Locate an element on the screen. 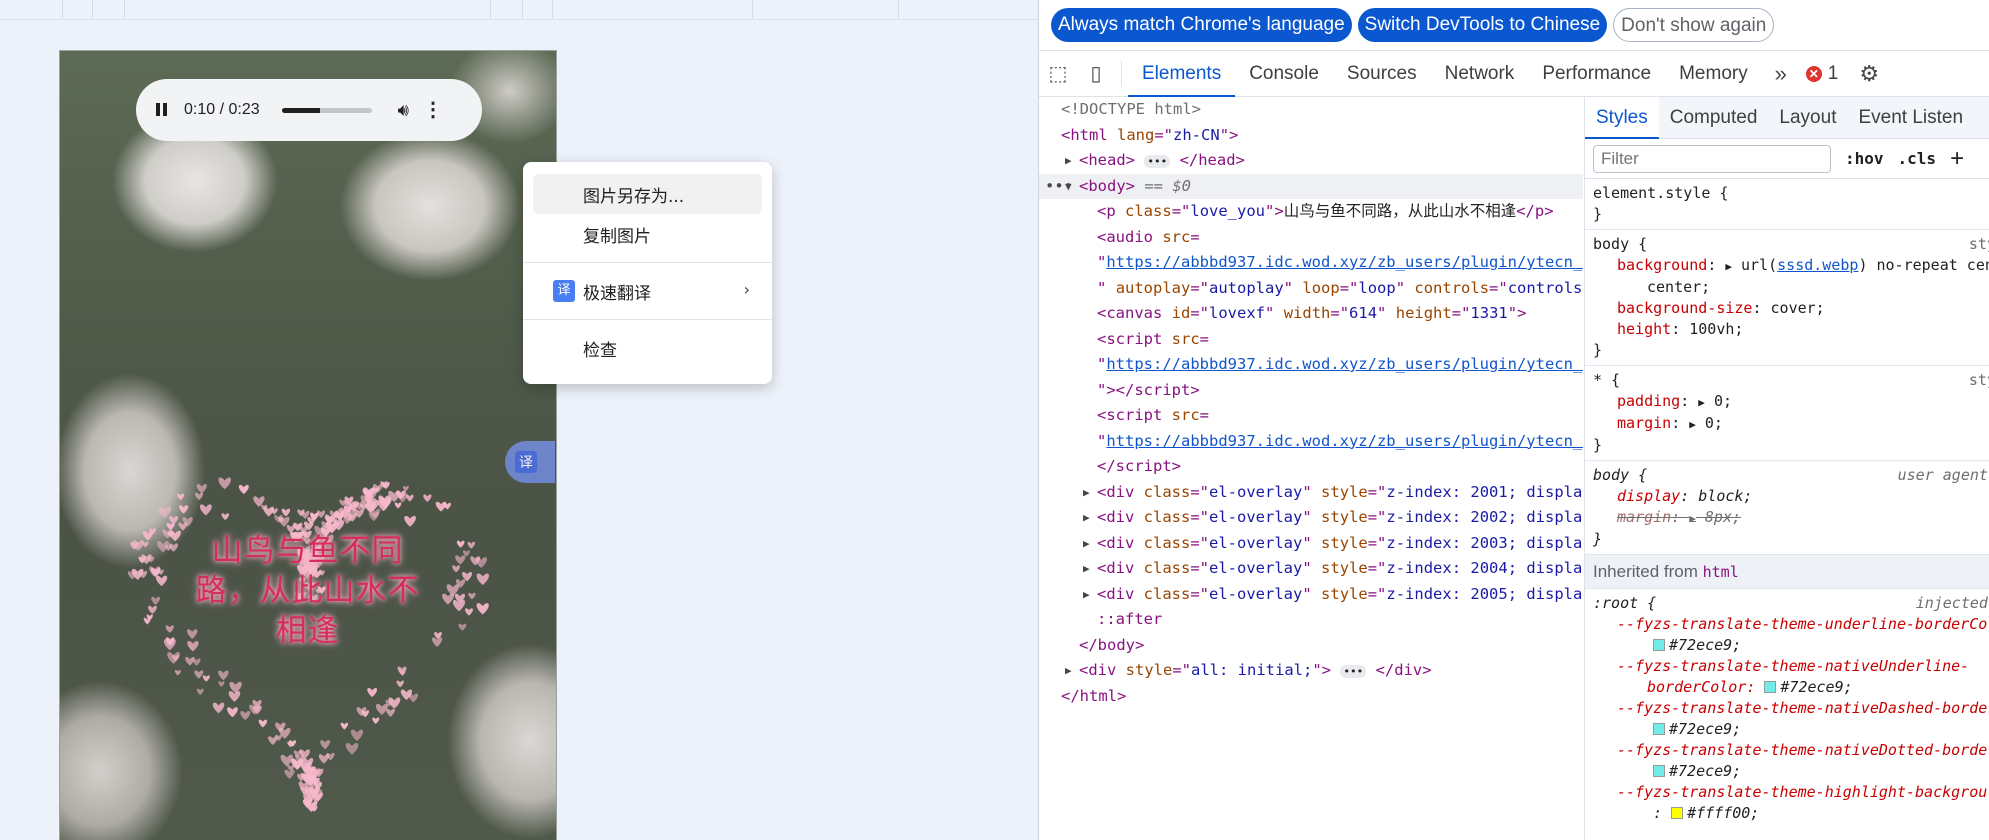 The width and height of the screenshot is (1989, 840). dom-after: ::after is located at coordinates (1311, 620).